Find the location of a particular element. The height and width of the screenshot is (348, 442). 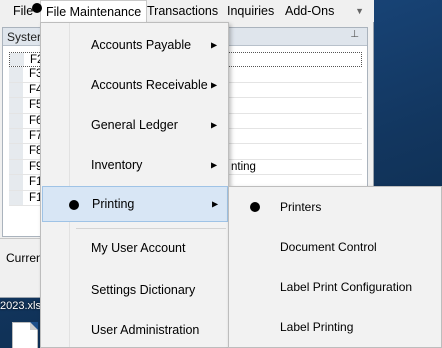

submenu-item-document-control: Document Control is located at coordinates (335, 247).